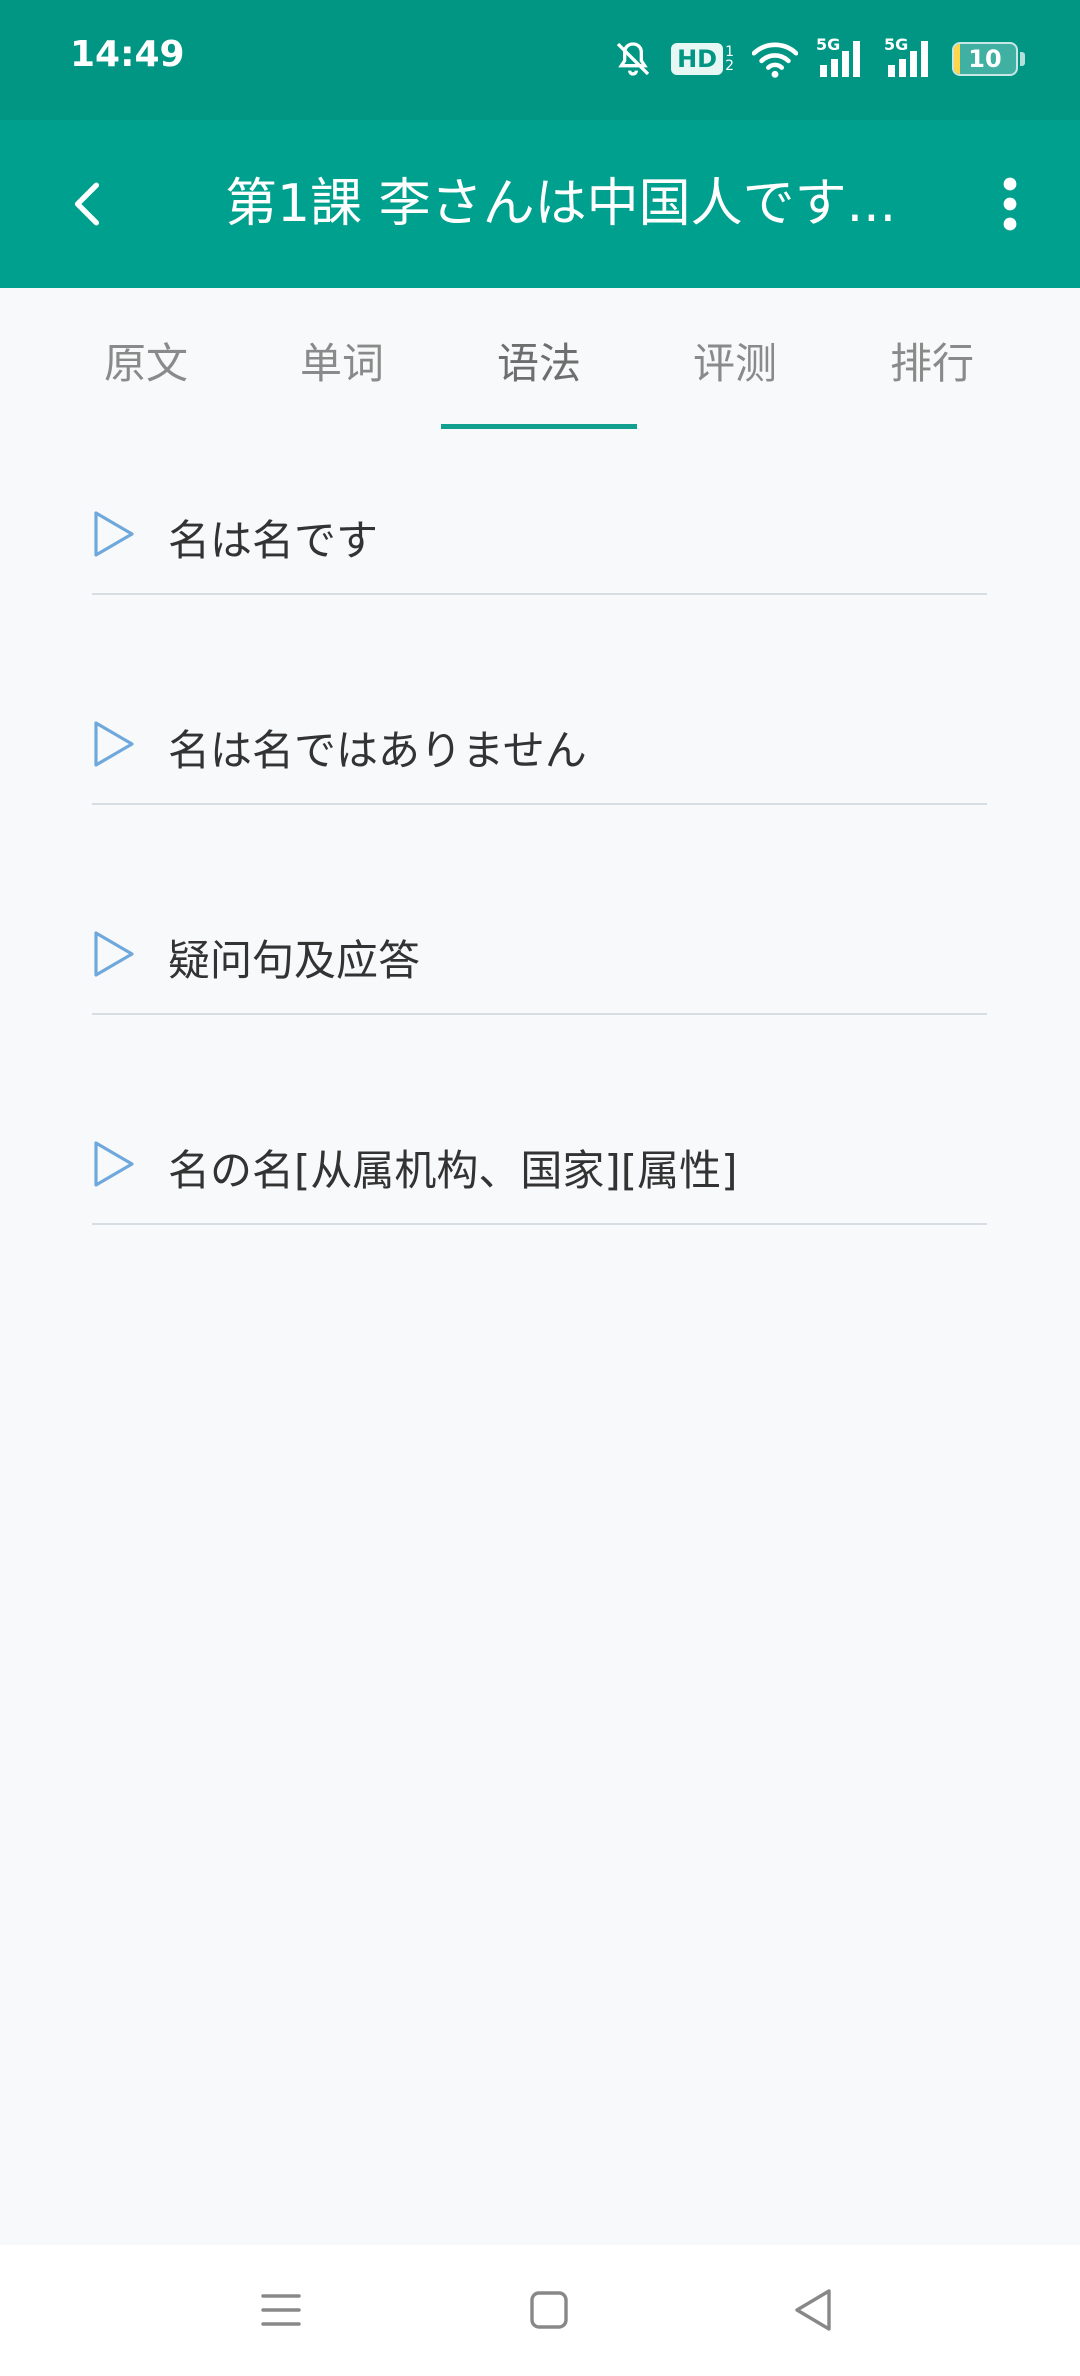 The width and height of the screenshot is (1080, 2376). I want to click on system-nav-bar, so click(540, 2310).